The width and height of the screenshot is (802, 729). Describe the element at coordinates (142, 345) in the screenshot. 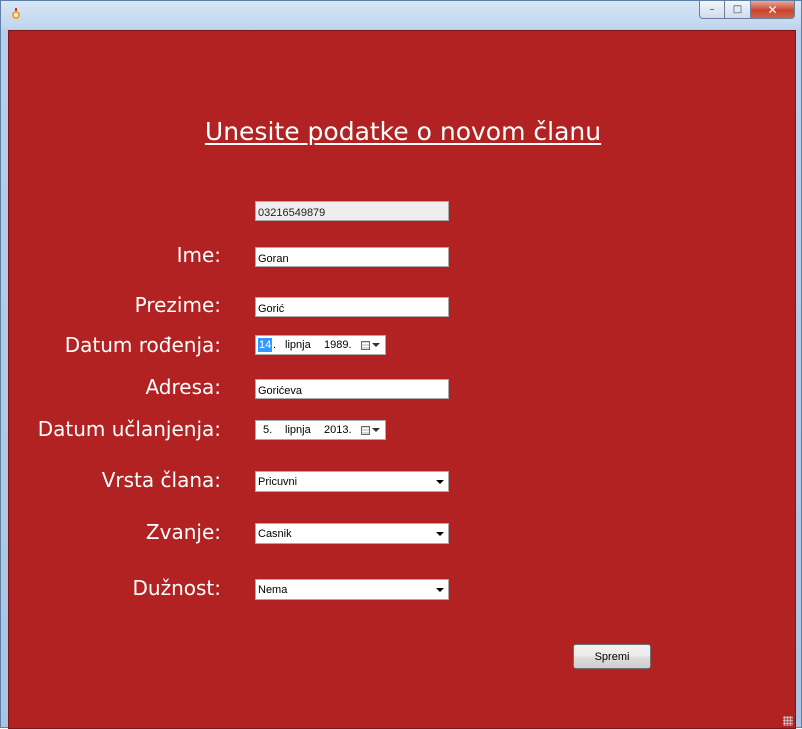

I see `datum-rodenja-label: Datum rođenja:` at that location.